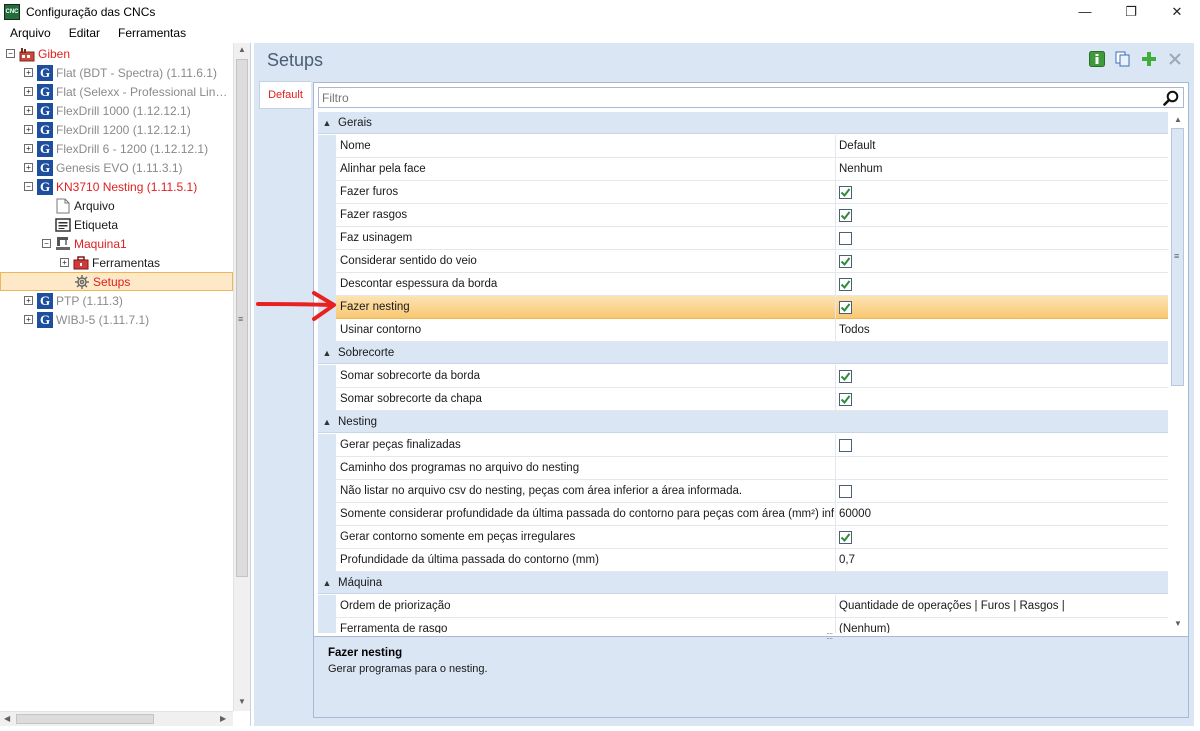 This screenshot has width=1200, height=731. Describe the element at coordinates (743, 422) in the screenshot. I see `category-row: ▲ Nesting` at that location.